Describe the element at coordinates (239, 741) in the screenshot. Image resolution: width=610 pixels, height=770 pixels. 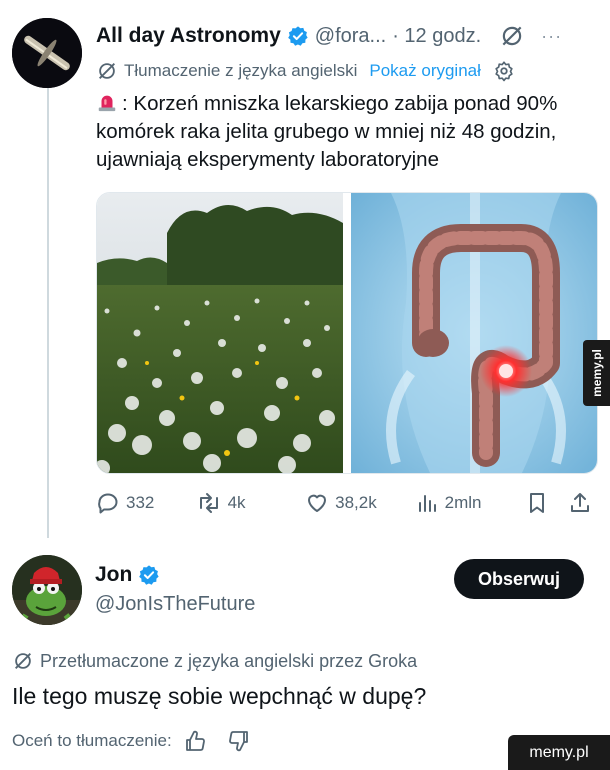
I see `thumbs-down-icon` at that location.